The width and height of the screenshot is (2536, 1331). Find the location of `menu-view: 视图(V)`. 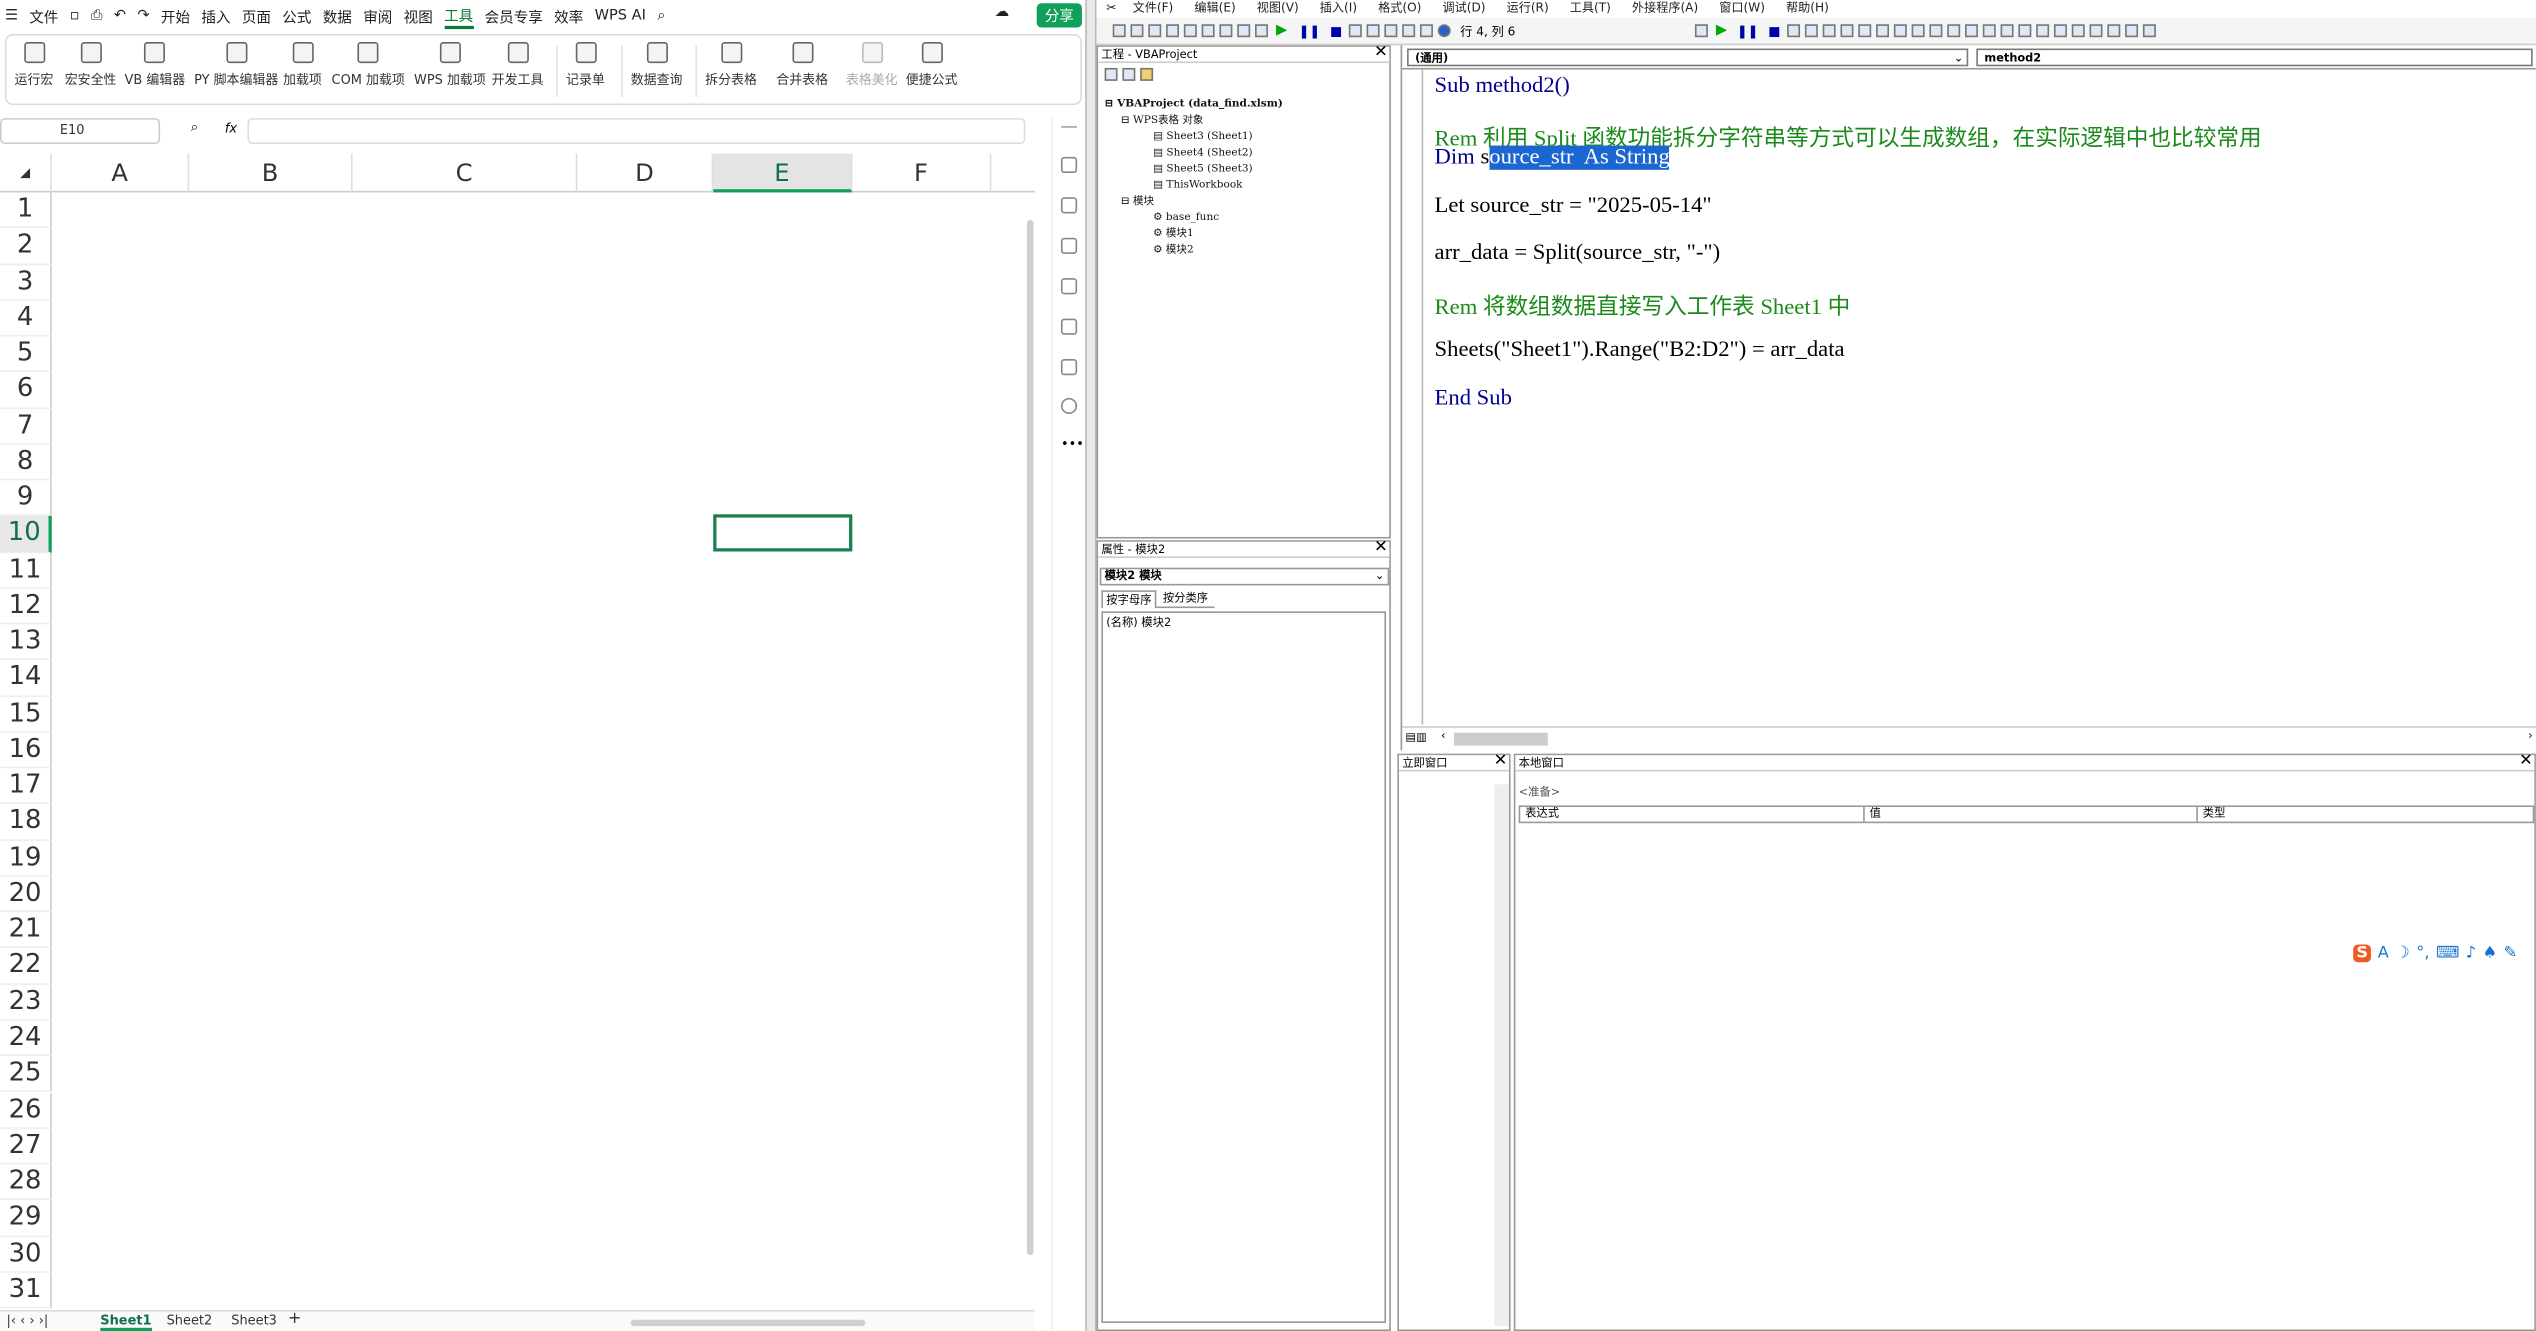

menu-view: 视图(V) is located at coordinates (1278, 8).